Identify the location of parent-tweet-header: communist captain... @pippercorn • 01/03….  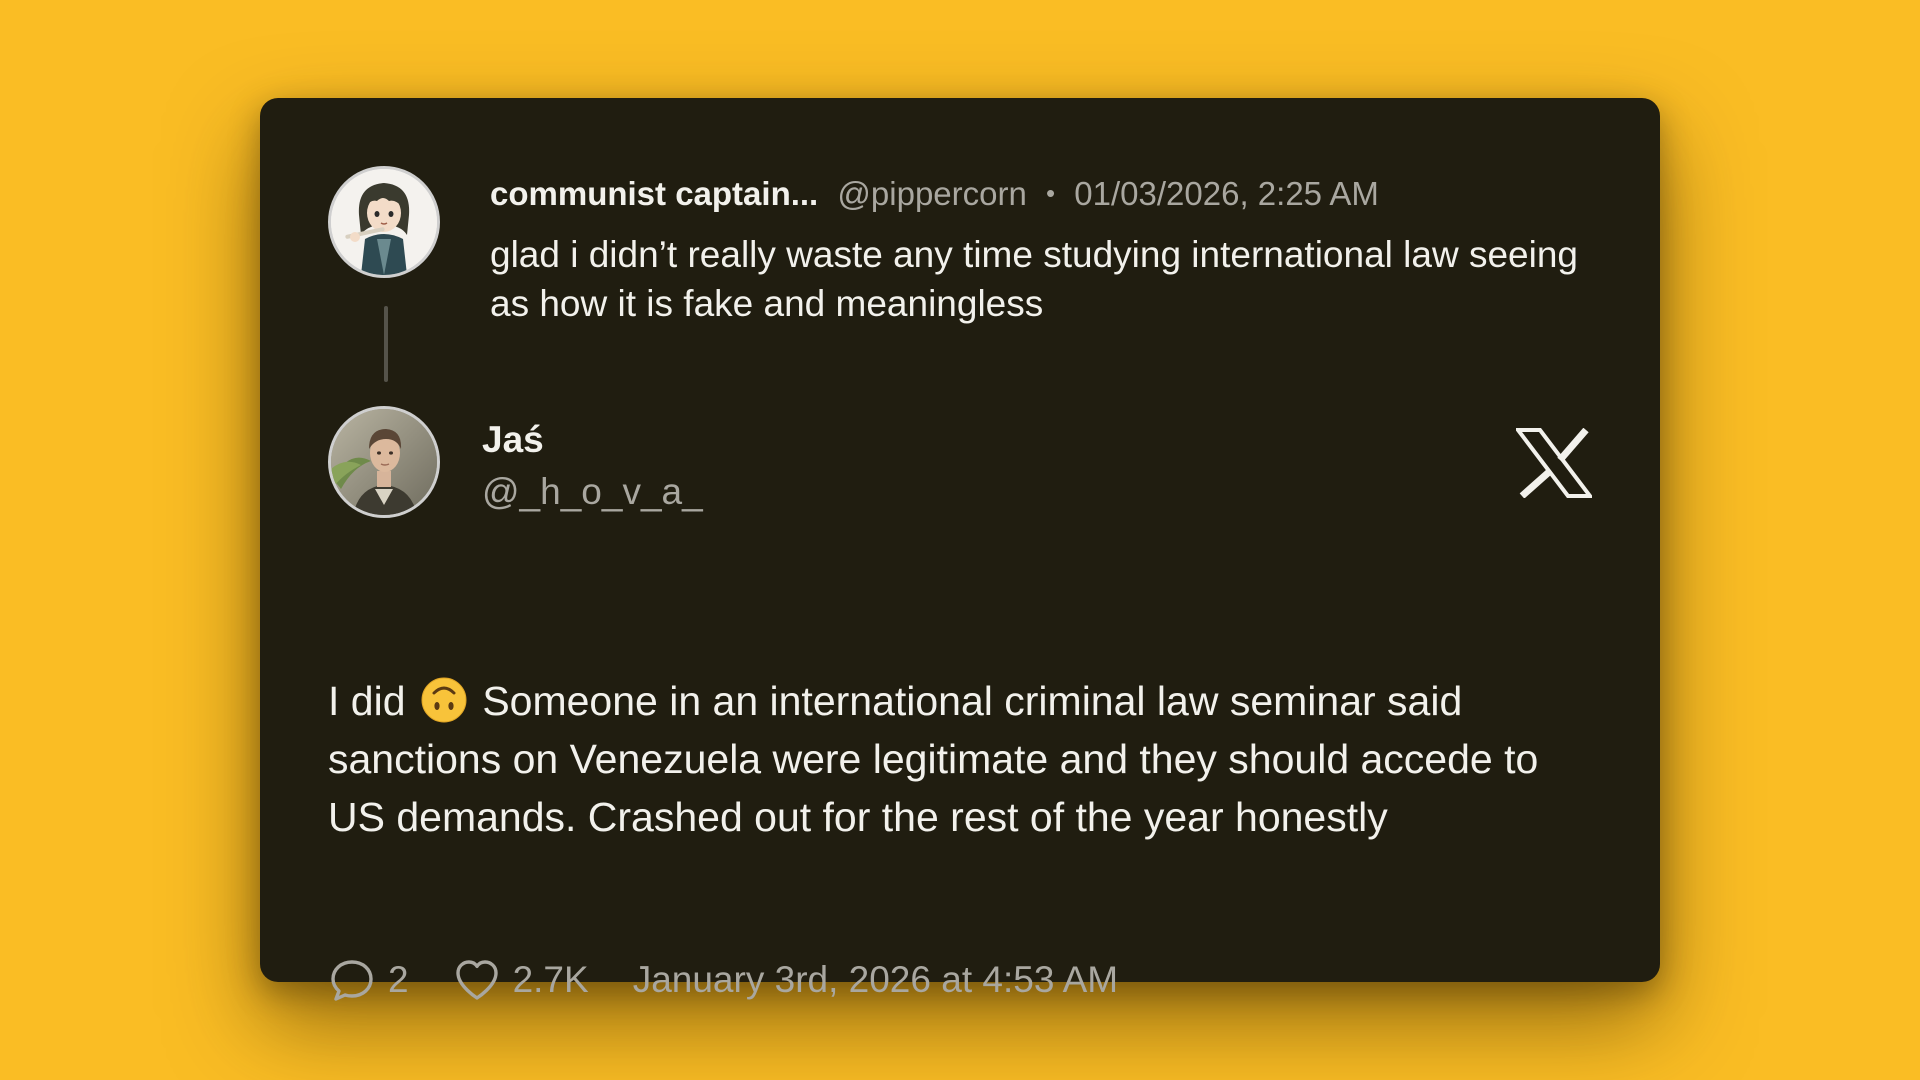
(934, 195).